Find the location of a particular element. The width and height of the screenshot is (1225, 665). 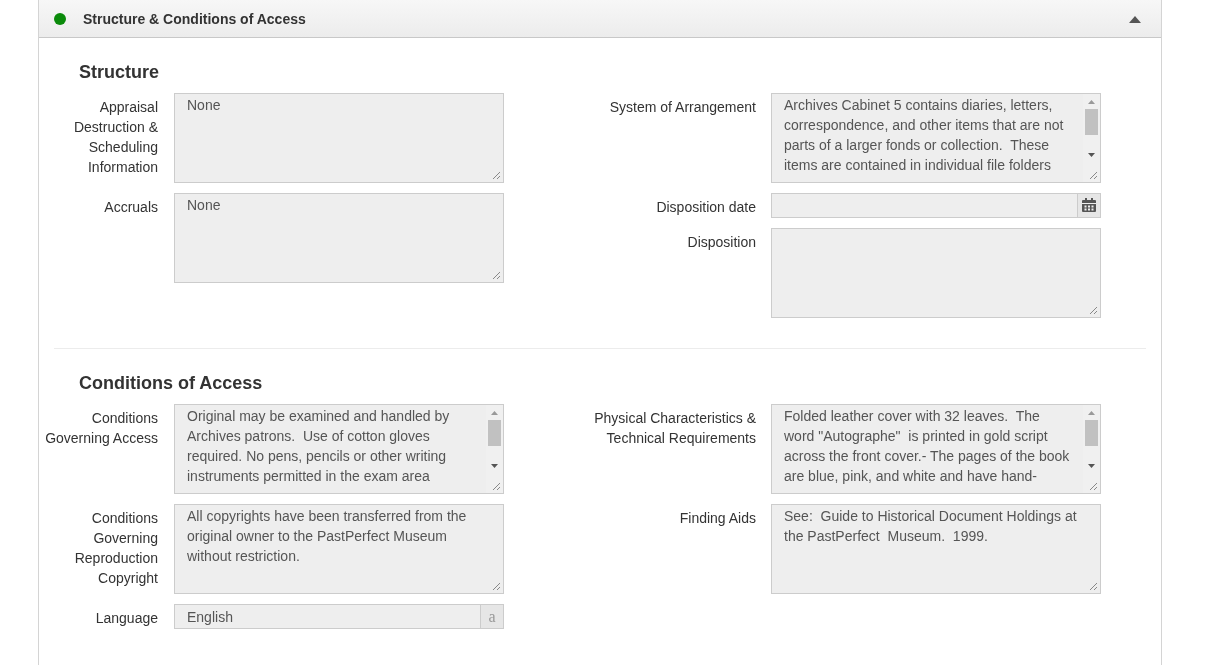

date-field is located at coordinates (936, 205).